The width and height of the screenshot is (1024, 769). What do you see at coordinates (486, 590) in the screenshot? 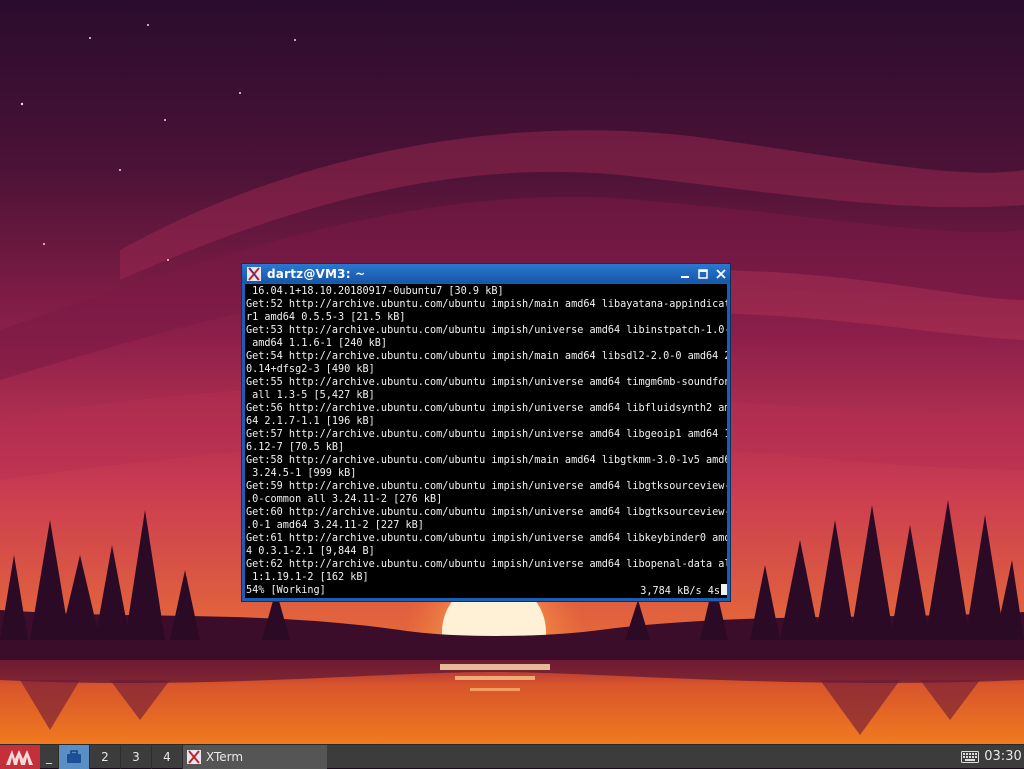
I see `terminal-status-line: 54% [Working] 3,784 kB/s 4s` at bounding box center [486, 590].